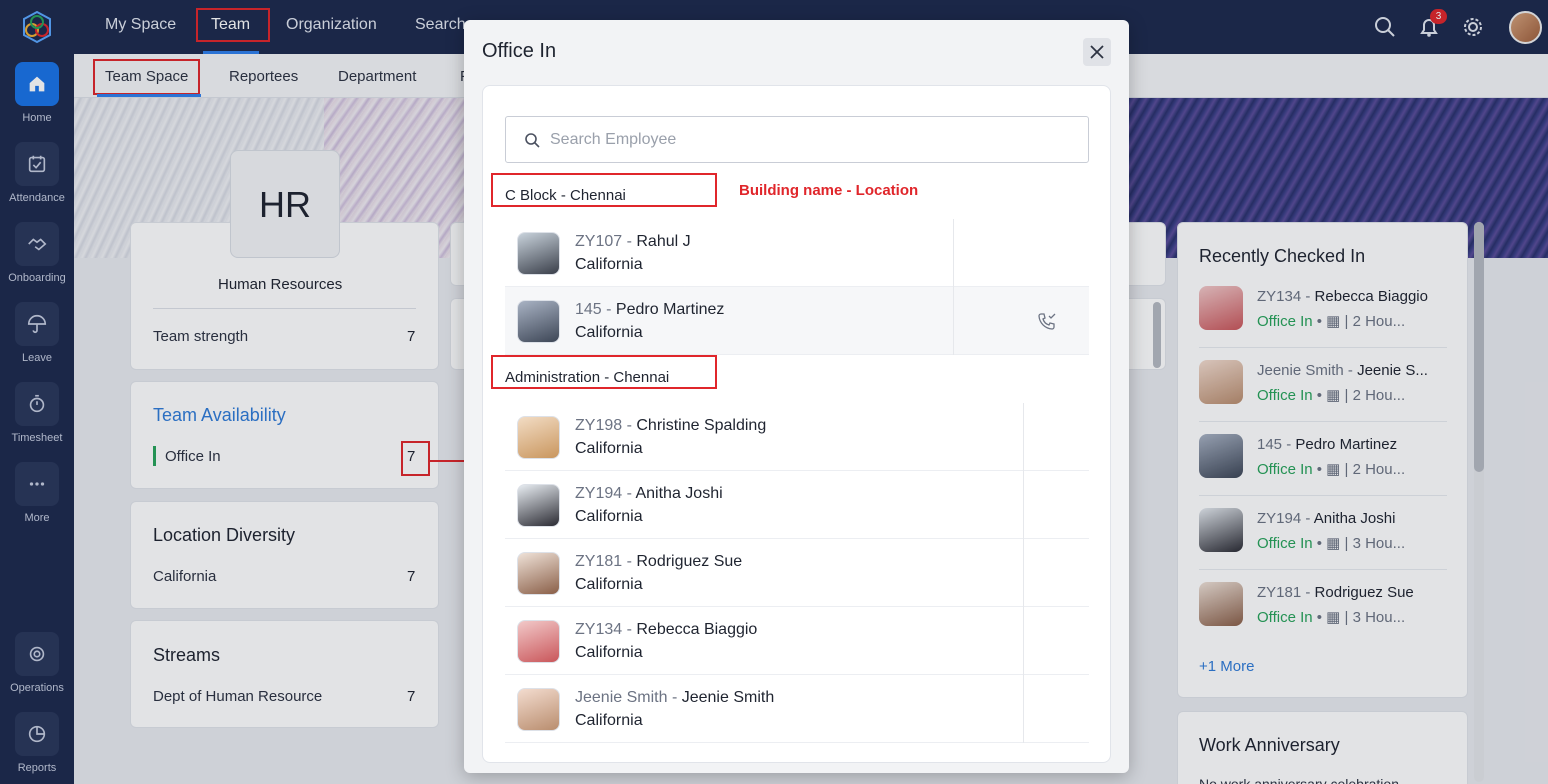  I want to click on close-icon, so click(1097, 52).